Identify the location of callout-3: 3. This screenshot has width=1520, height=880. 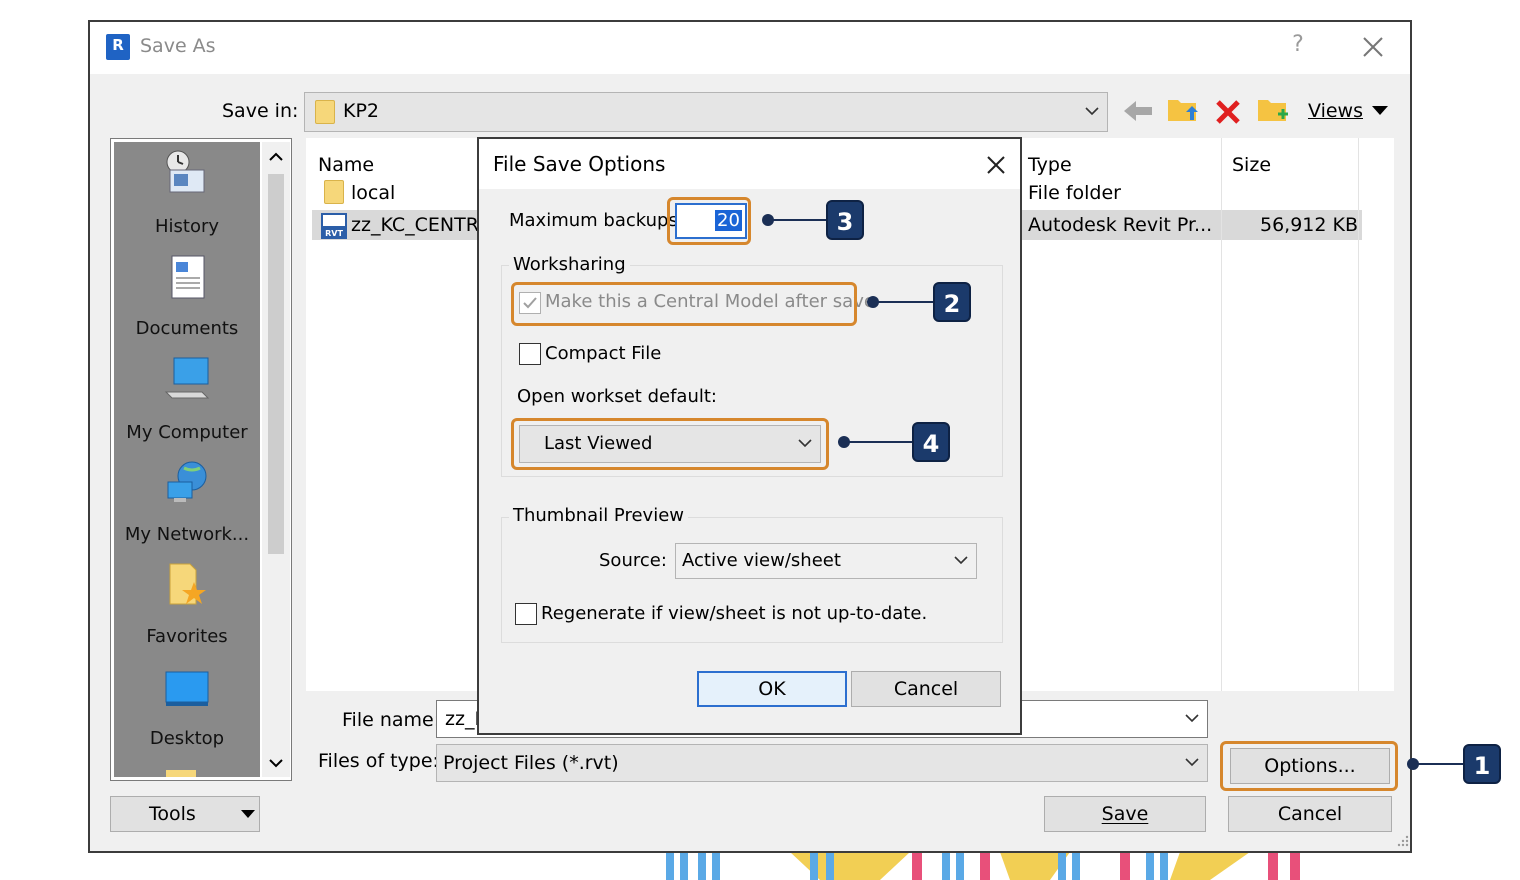
(814, 220).